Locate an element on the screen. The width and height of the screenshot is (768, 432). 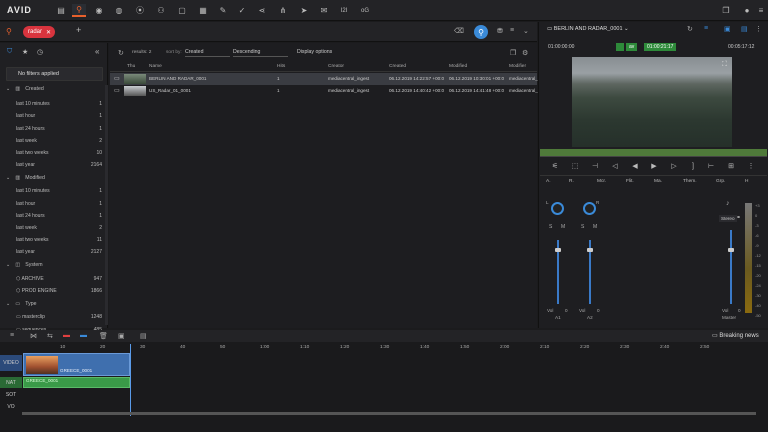
collapse-icon: « is located at coordinates (97, 51).